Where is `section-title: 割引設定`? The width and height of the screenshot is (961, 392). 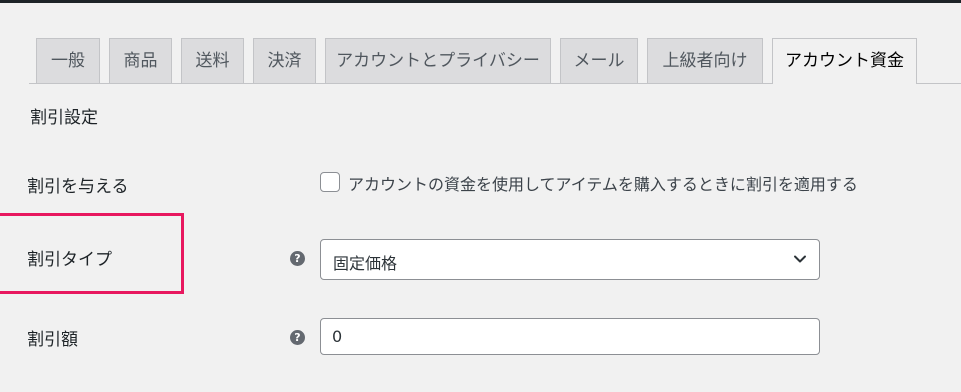 section-title: 割引設定 is located at coordinates (64, 118).